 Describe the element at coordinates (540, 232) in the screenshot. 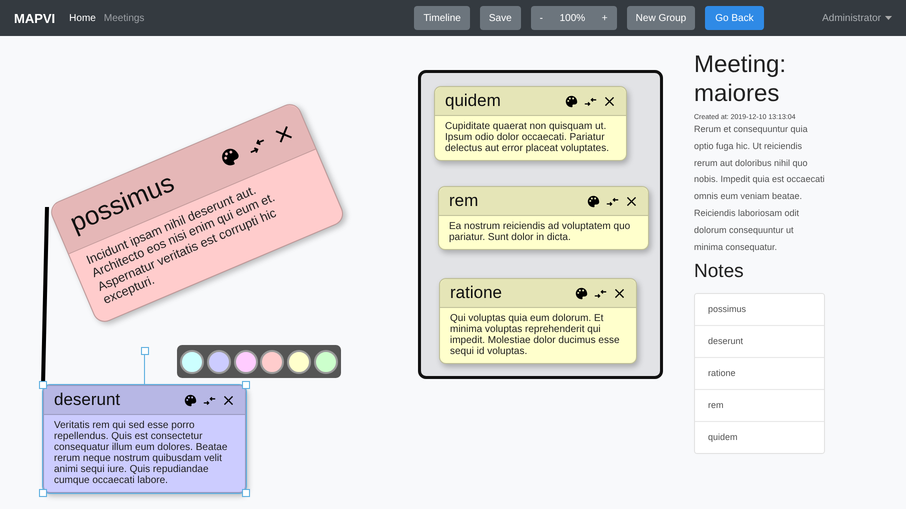

I see `note-text: Ea nostrum reiciendis ad voluptatem quo pariatur. Sunt dolor in dicta.` at that location.